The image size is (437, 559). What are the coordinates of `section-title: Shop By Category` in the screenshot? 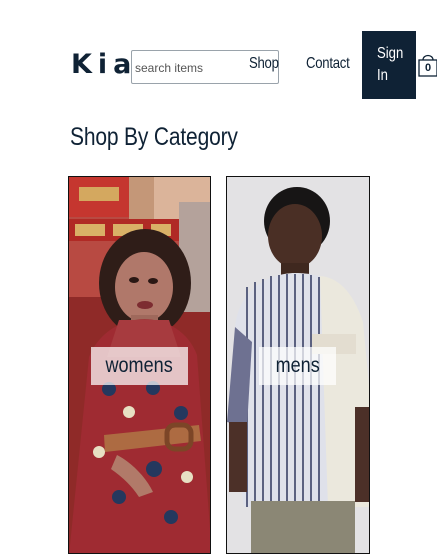 It's located at (154, 137).